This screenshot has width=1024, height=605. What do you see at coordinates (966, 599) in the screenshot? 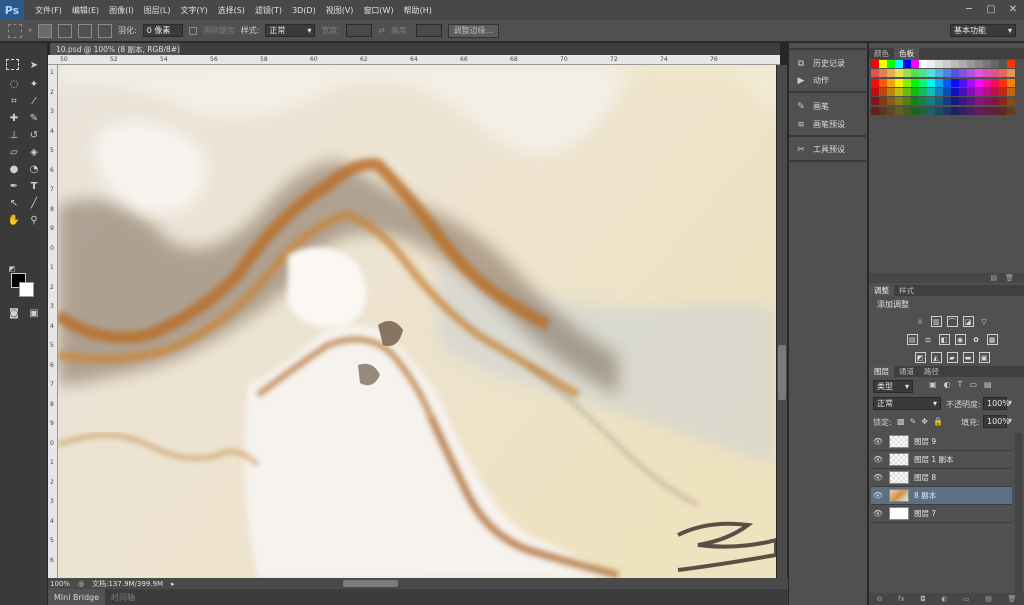
I see `new-group-icon: ▭` at bounding box center [966, 599].